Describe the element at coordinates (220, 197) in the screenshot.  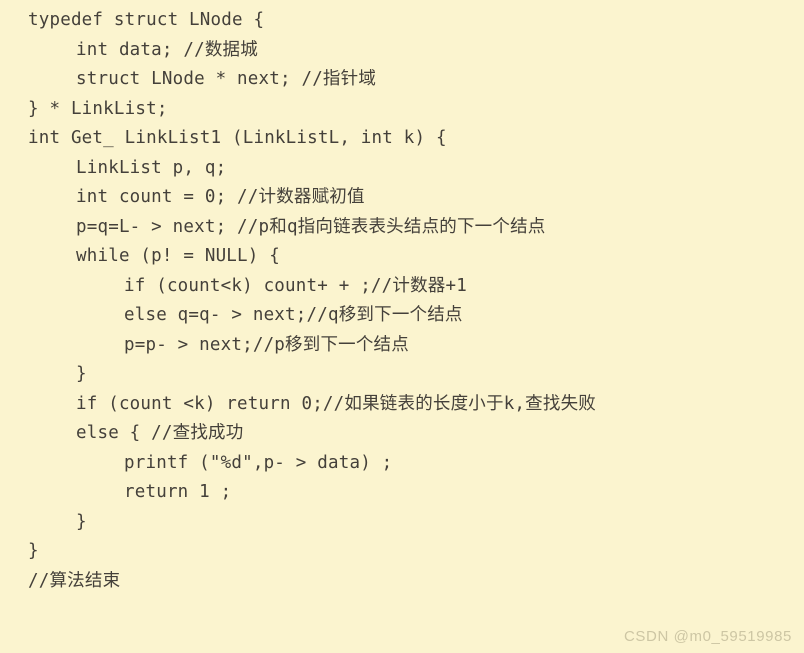
I see `code-line: int count = 0; //计数器赋初值` at that location.